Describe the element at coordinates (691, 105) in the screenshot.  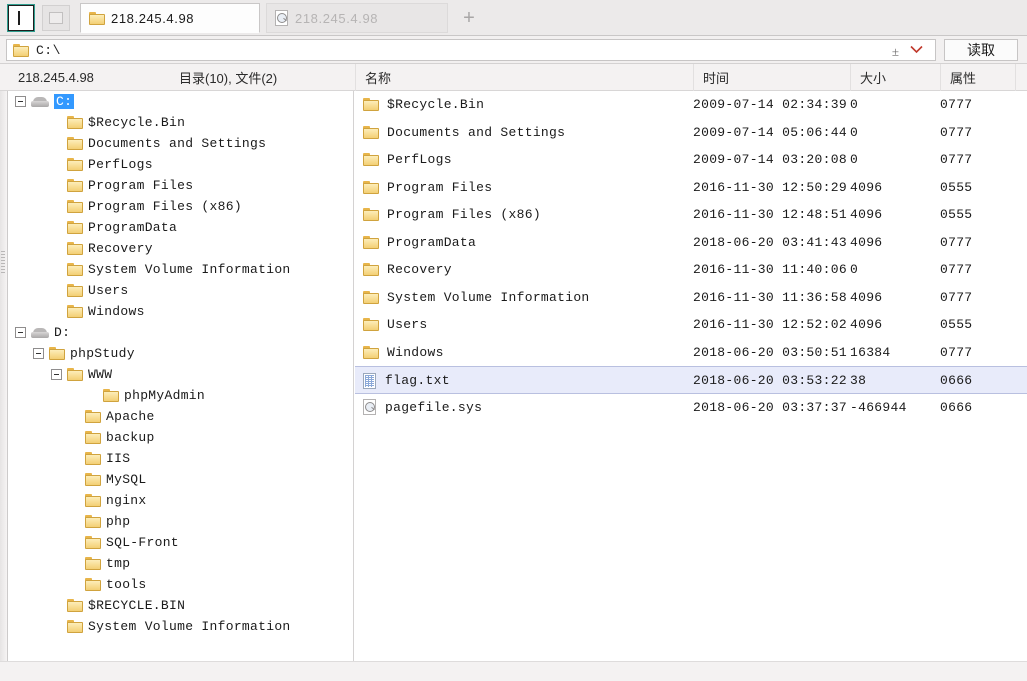
I see `file-row: $Recycle.Bin 2009-07-14 02:34:39 0 0777` at that location.